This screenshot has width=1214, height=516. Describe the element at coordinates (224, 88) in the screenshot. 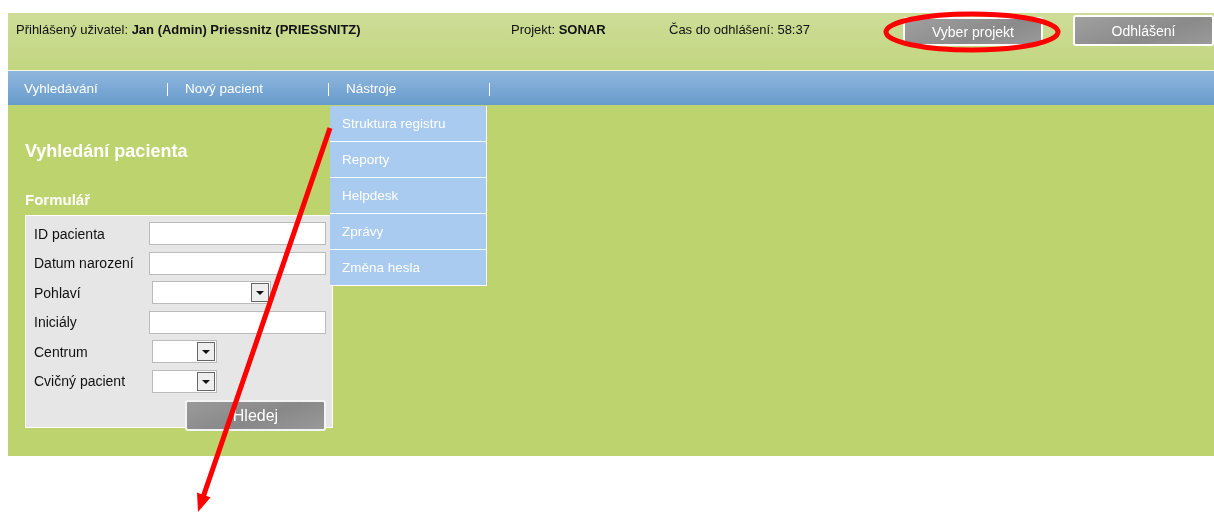

I see `nav-menu-item: Nový pacient` at that location.